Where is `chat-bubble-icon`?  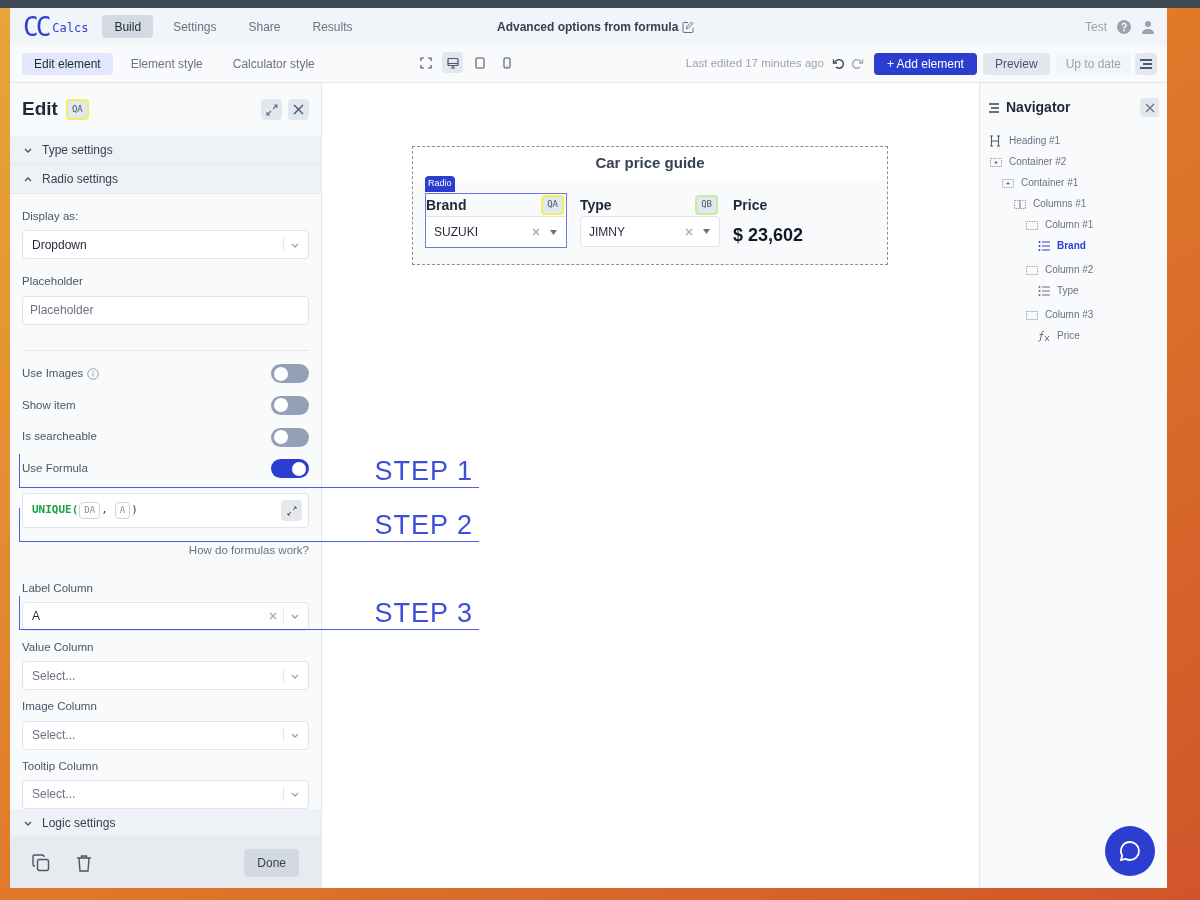
chat-bubble-icon is located at coordinates (1130, 851).